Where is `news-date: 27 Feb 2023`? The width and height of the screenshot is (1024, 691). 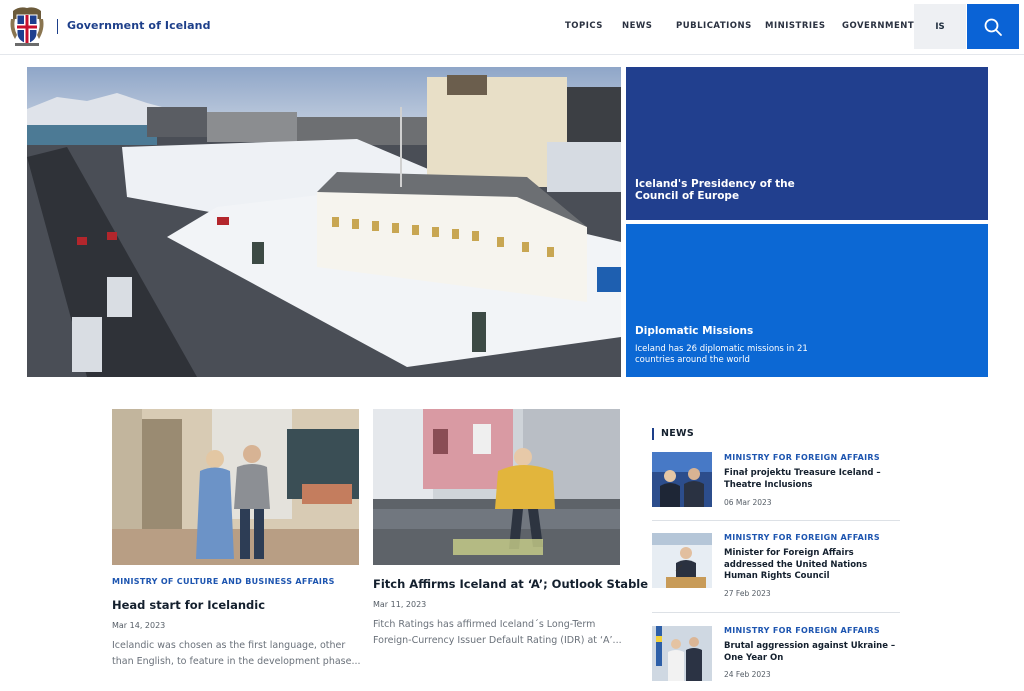
news-date: 27 Feb 2023 is located at coordinates (747, 593).